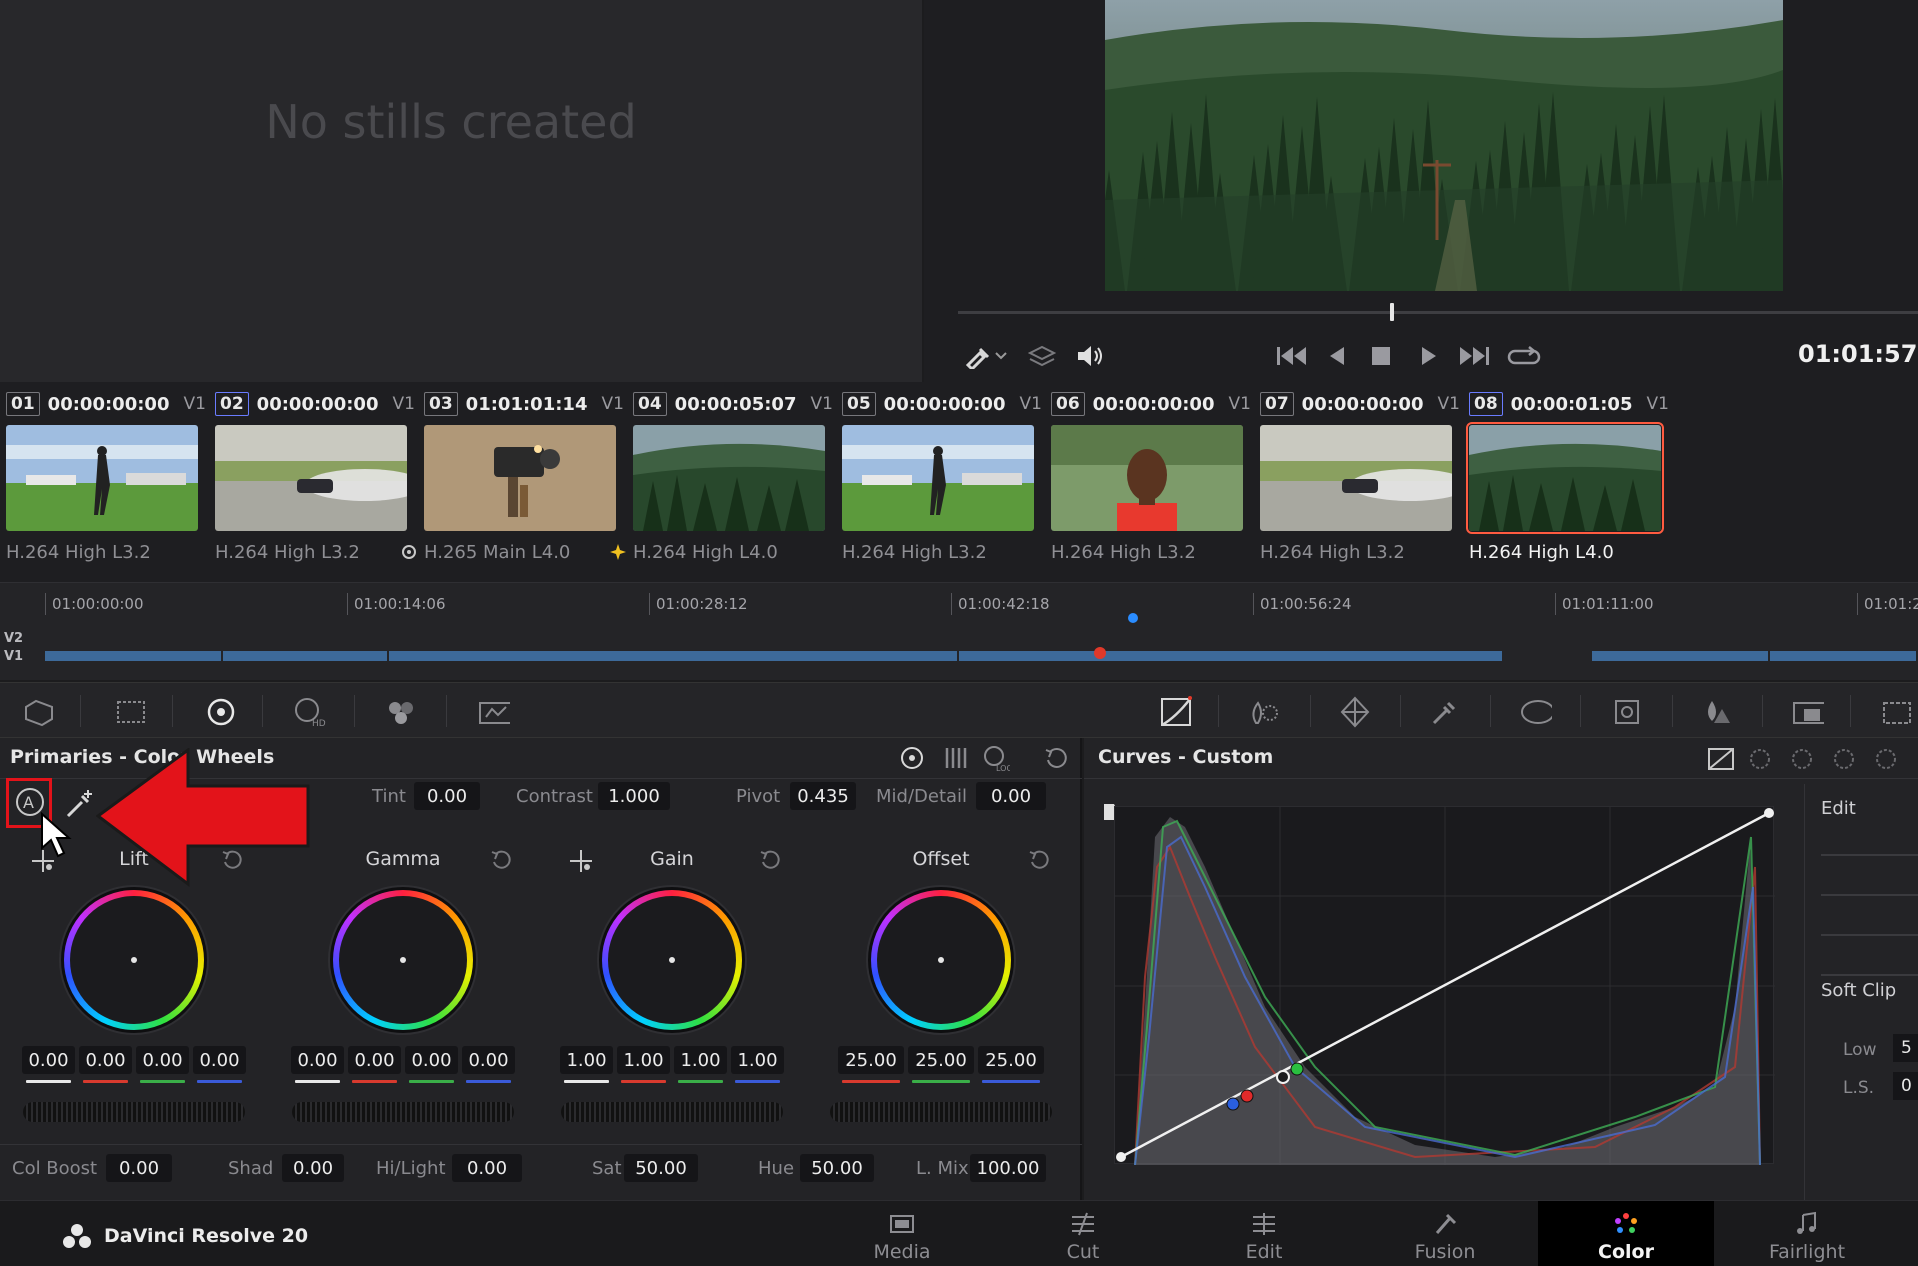 The image size is (1918, 1266). I want to click on qualifier-button, so click(1355, 712).